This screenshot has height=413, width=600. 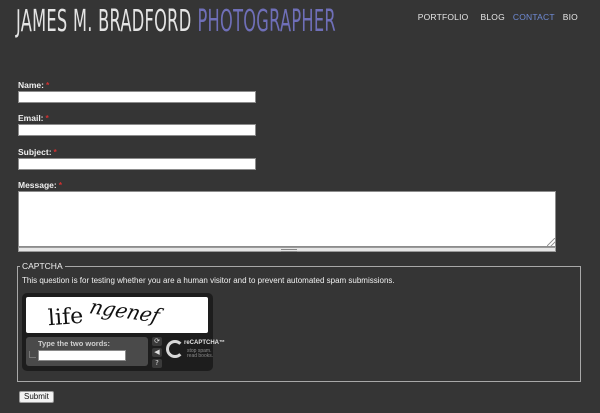 What do you see at coordinates (443, 17) in the screenshot?
I see `nav-portfolio: PORTFOLIO` at bounding box center [443, 17].